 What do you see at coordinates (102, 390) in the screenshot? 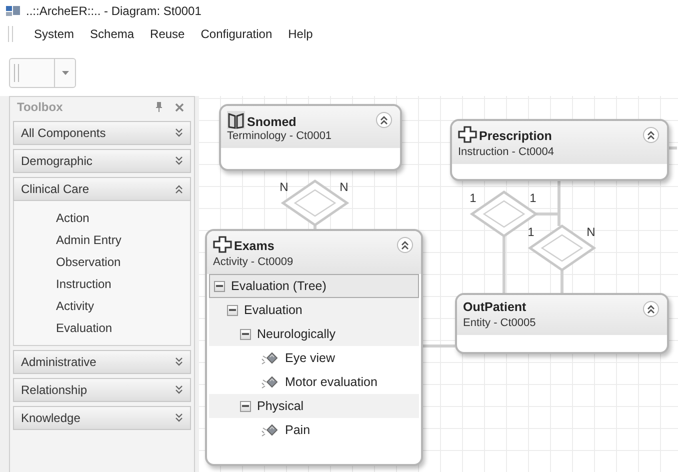
I see `toolbox-section-header: Relationship` at bounding box center [102, 390].